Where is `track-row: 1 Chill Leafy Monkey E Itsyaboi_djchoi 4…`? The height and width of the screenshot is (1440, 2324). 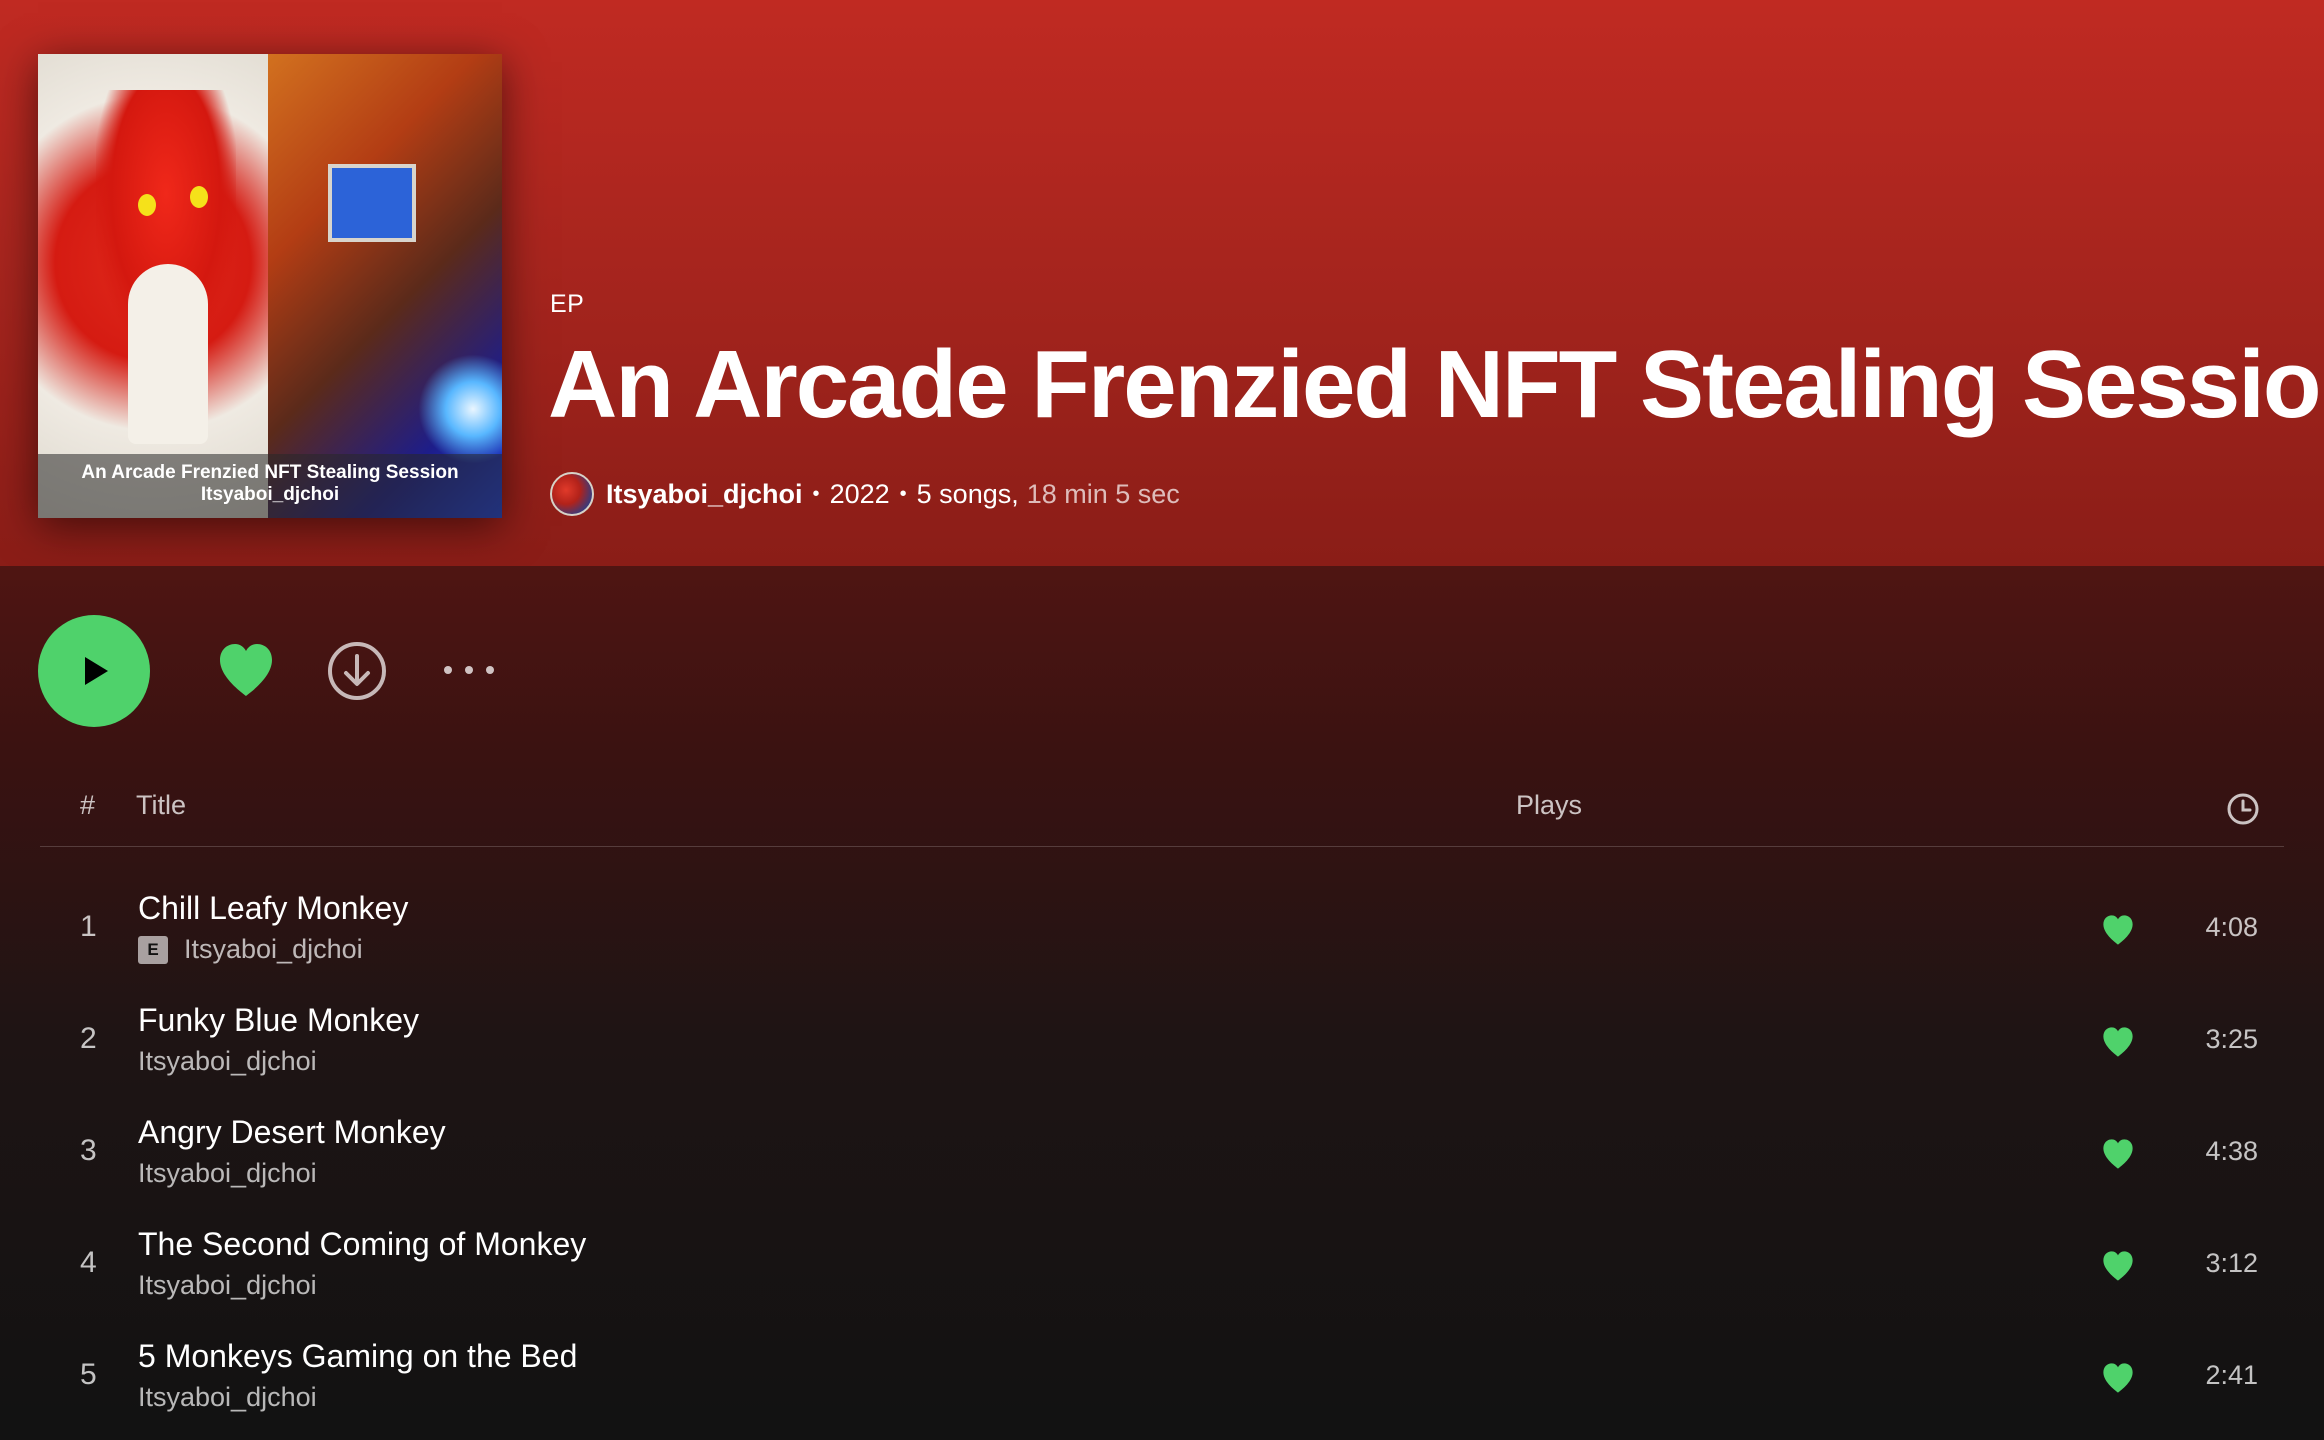
track-row: 1 Chill Leafy Monkey E Itsyaboi_djchoi 4… is located at coordinates (1162, 936).